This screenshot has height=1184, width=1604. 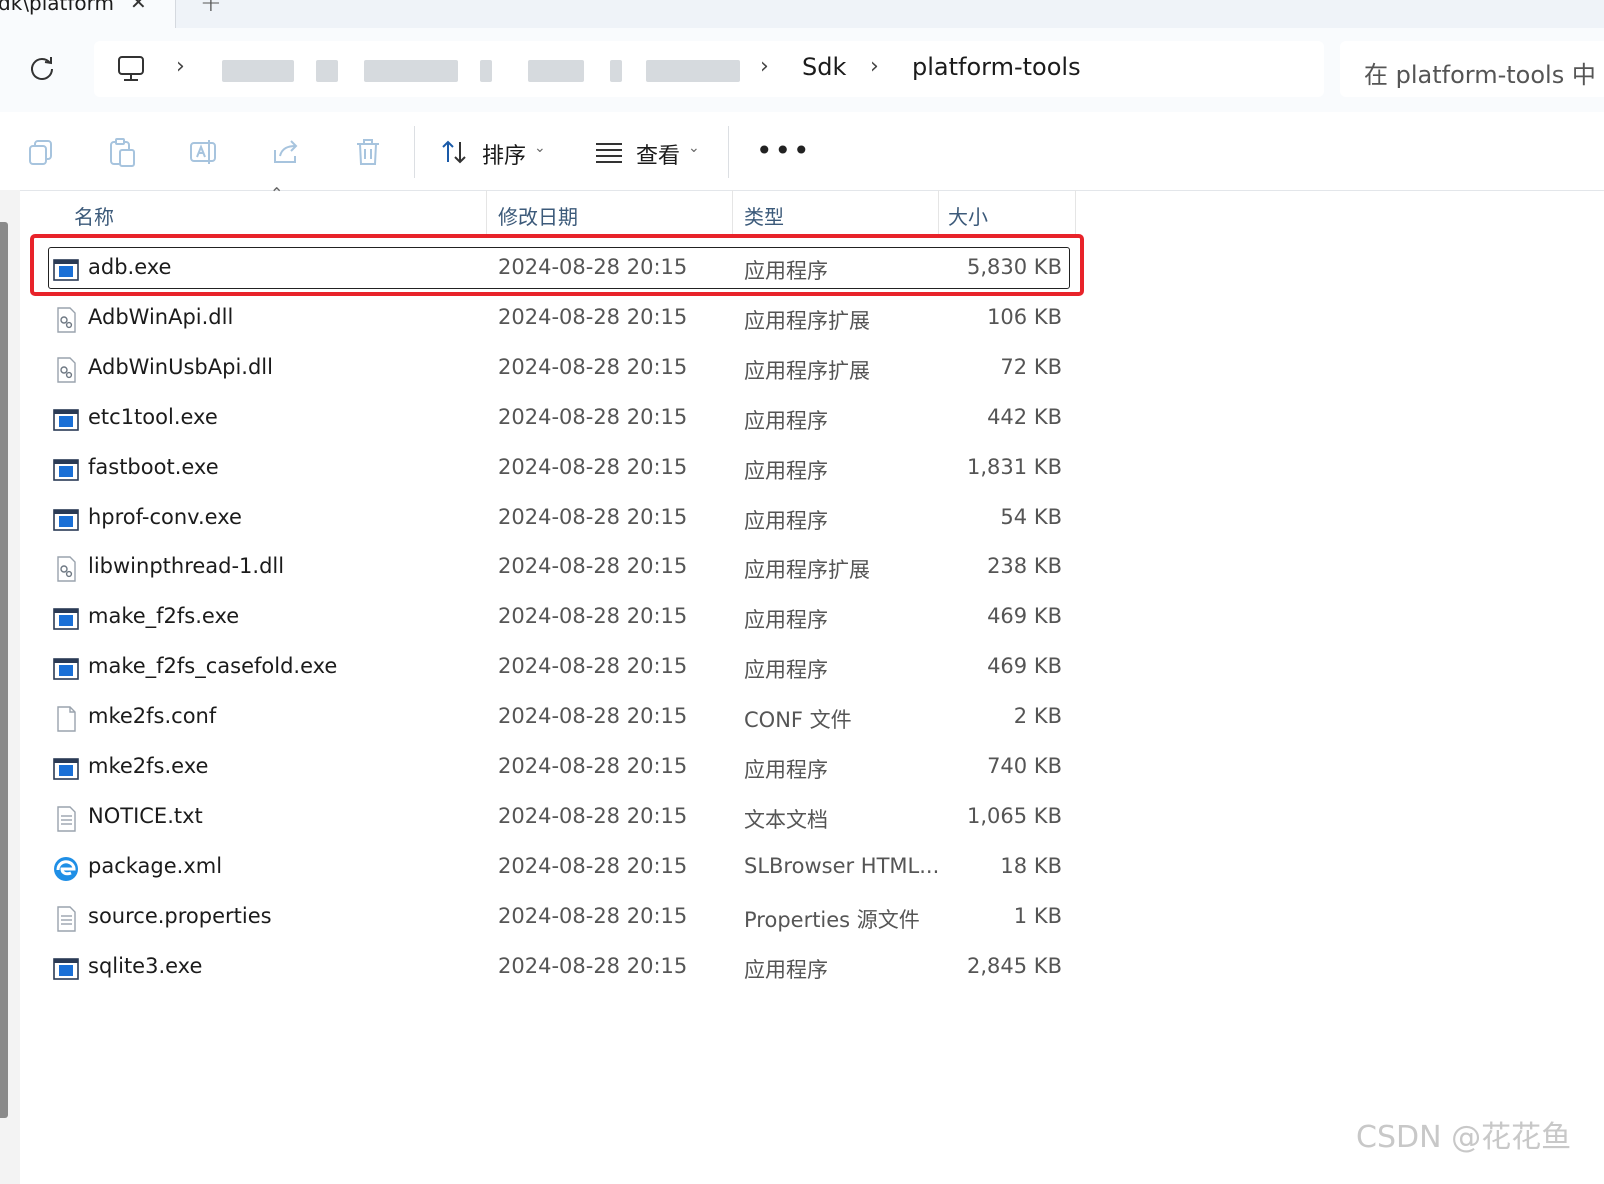 I want to click on column-header-row: ⌃ 名称 修改日期 类型 大小, so click(x=548, y=210).